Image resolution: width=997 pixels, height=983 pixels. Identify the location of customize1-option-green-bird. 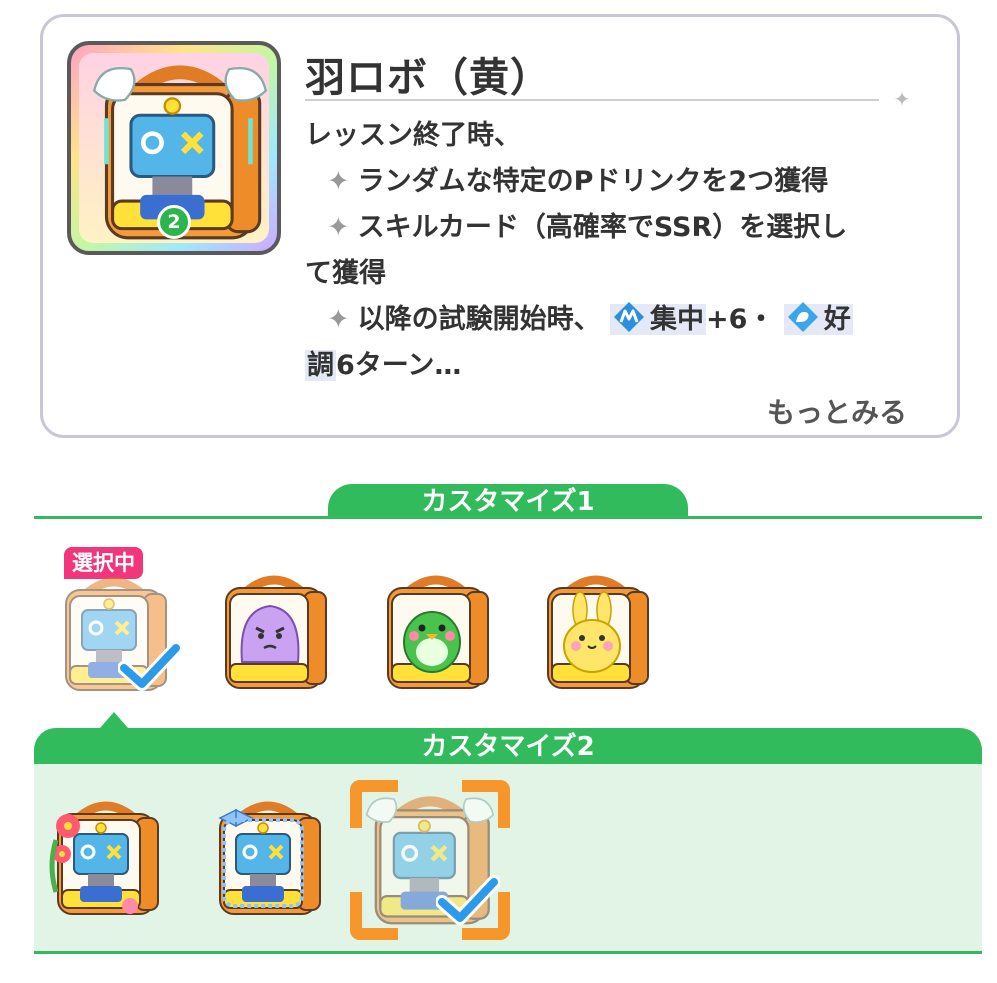
(436, 632).